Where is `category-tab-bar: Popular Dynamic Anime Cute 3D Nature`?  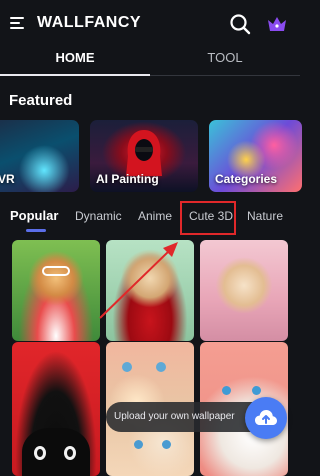
category-tab-bar: Popular Dynamic Anime Cute 3D Nature is located at coordinates (150, 219).